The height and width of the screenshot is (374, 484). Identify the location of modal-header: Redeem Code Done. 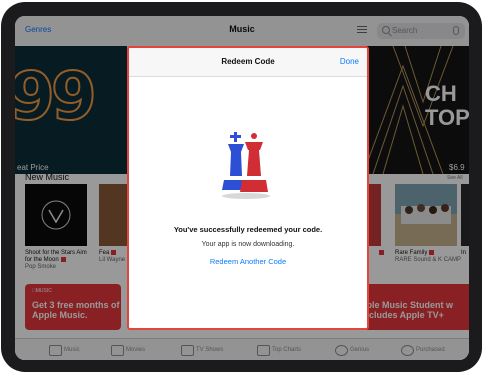
(248, 62).